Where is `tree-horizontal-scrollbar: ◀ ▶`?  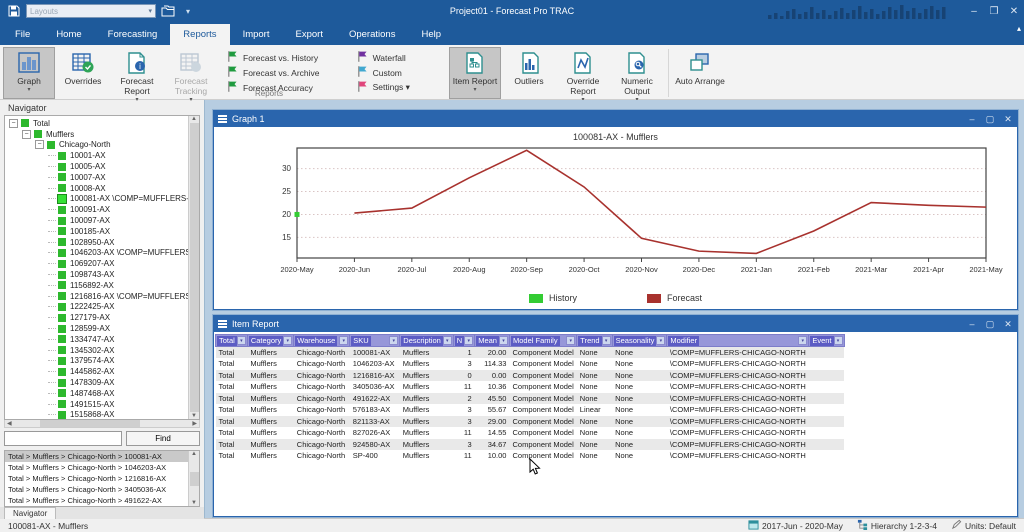 tree-horizontal-scrollbar: ◀ ▶ is located at coordinates (102, 424).